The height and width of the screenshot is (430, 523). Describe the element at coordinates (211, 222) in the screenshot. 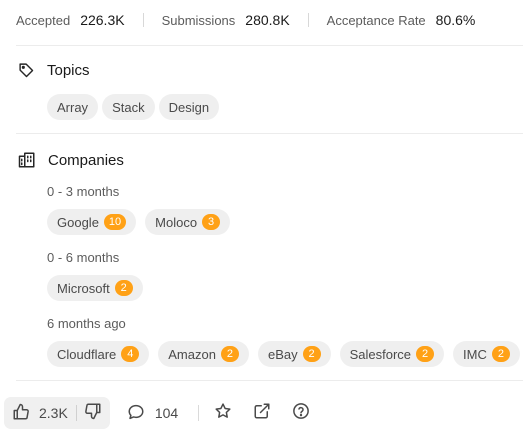

I see `count-badge: 3` at that location.